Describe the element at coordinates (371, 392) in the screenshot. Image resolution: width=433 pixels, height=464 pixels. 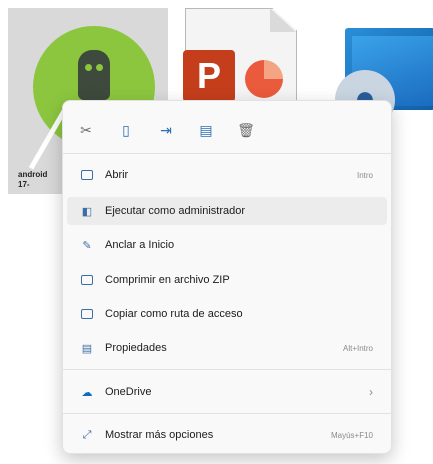
I see `chevron-right-icon: ›` at that location.